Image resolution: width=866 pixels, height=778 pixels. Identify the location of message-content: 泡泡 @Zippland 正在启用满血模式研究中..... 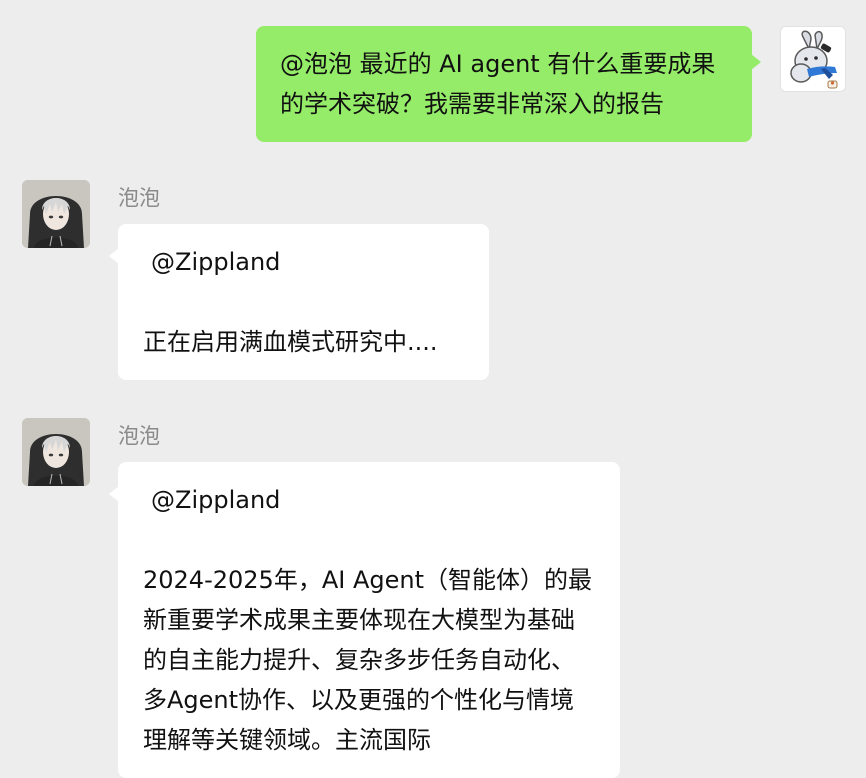
(299, 280).